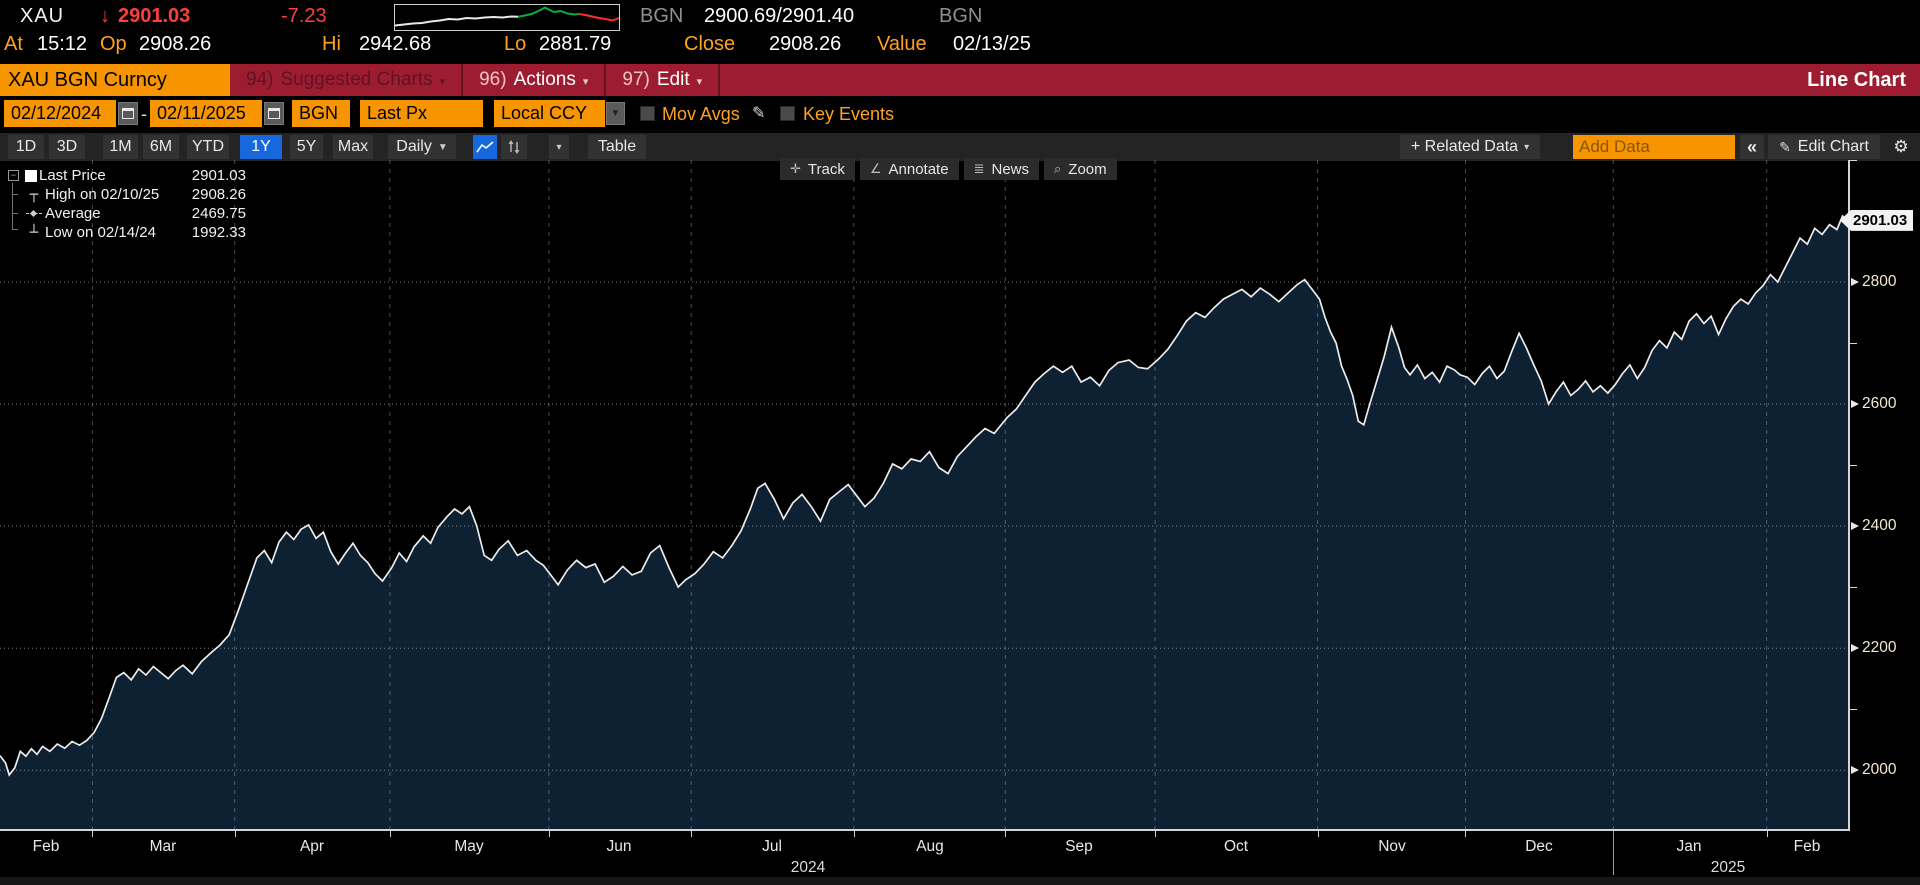  Describe the element at coordinates (817, 169) in the screenshot. I see `track-button: ✛ Track` at that location.